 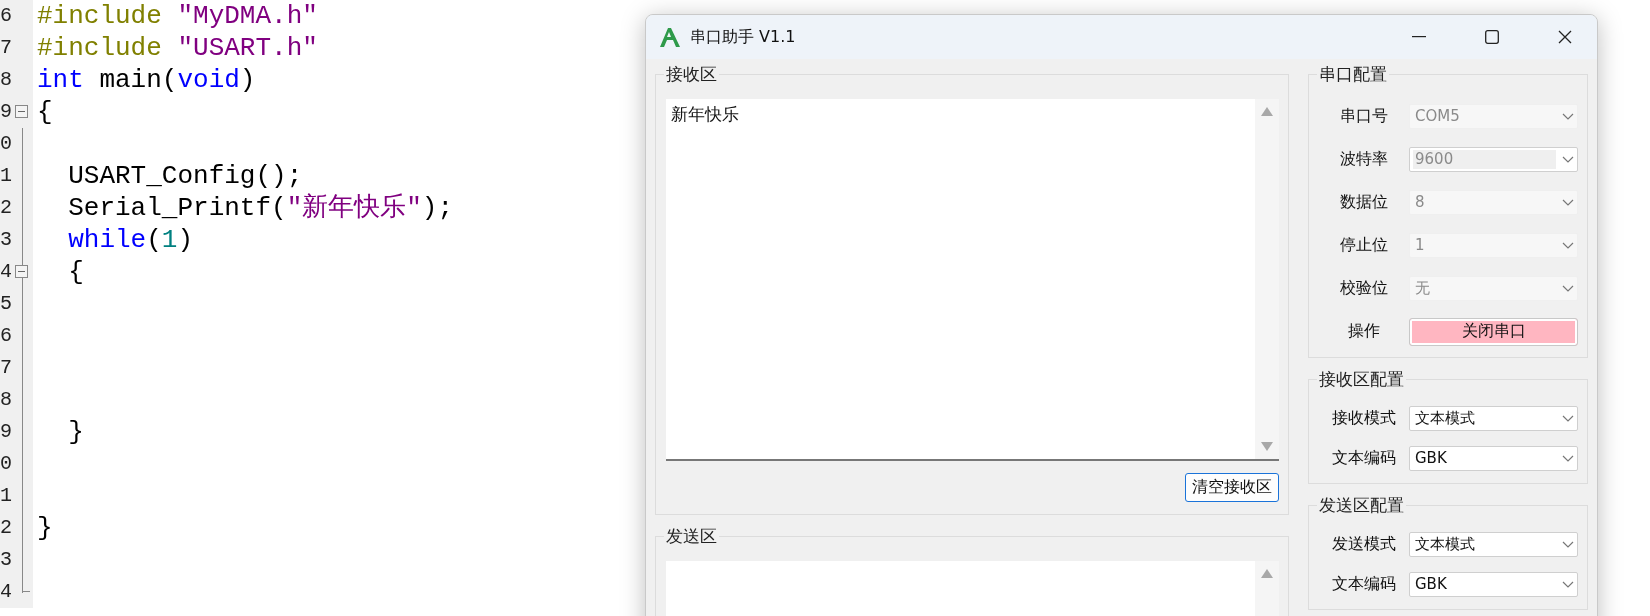 I want to click on code-line: #include "USART.h", so click(x=177, y=48).